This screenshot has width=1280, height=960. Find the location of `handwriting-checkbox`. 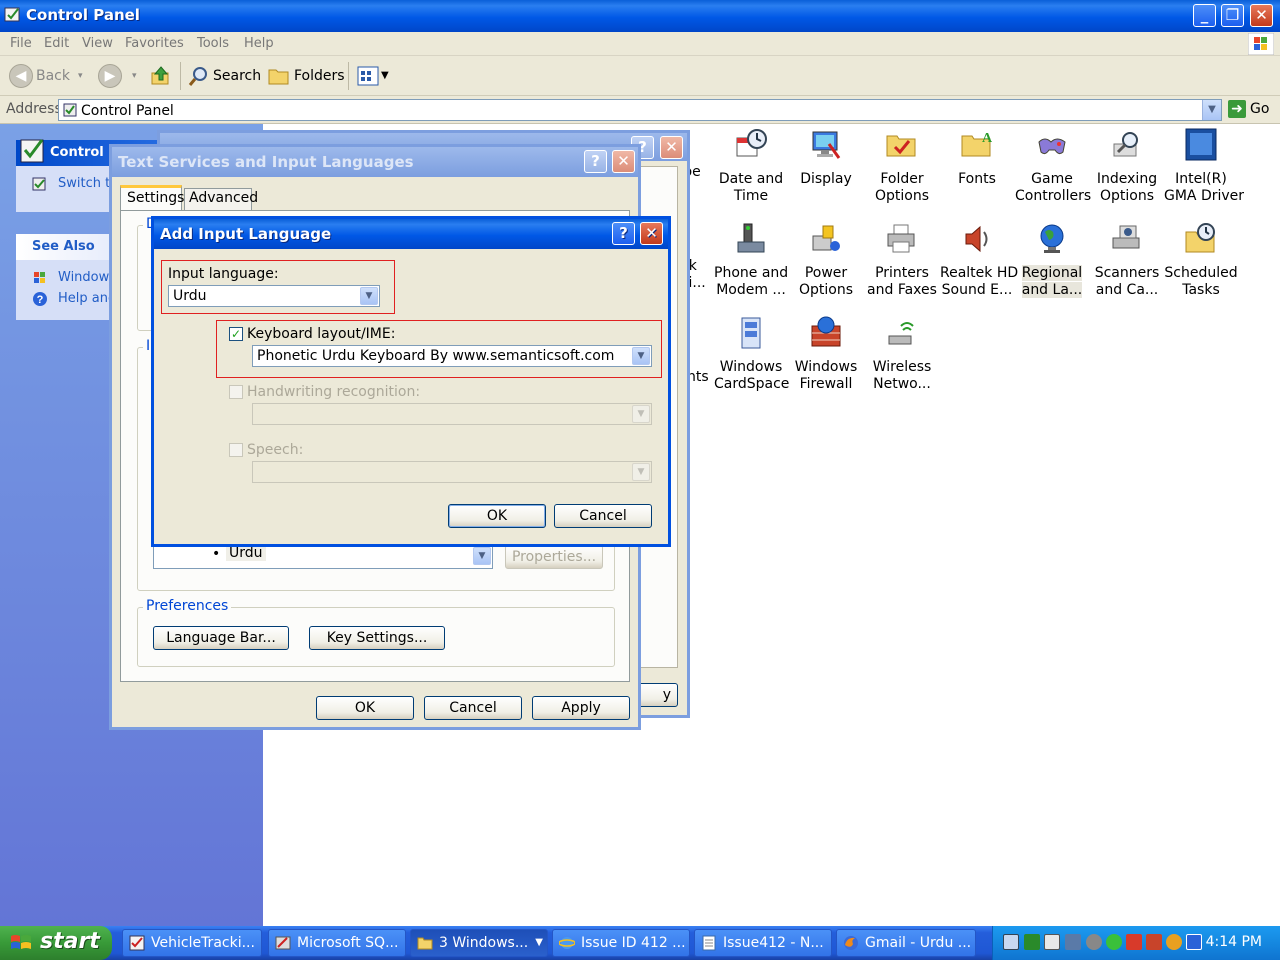

handwriting-checkbox is located at coordinates (236, 392).